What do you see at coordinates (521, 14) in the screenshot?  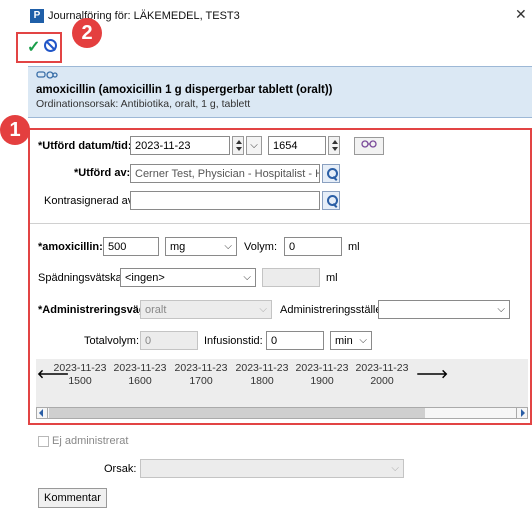 I see `close-icon: ✕` at bounding box center [521, 14].